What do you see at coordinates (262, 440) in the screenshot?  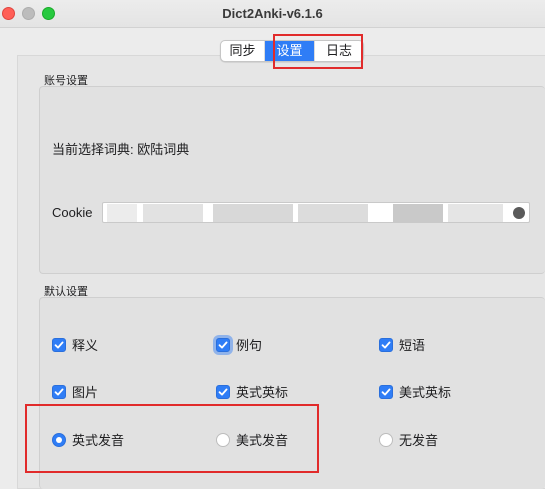 I see `american-pronunciation-radio-label: 美式发音` at bounding box center [262, 440].